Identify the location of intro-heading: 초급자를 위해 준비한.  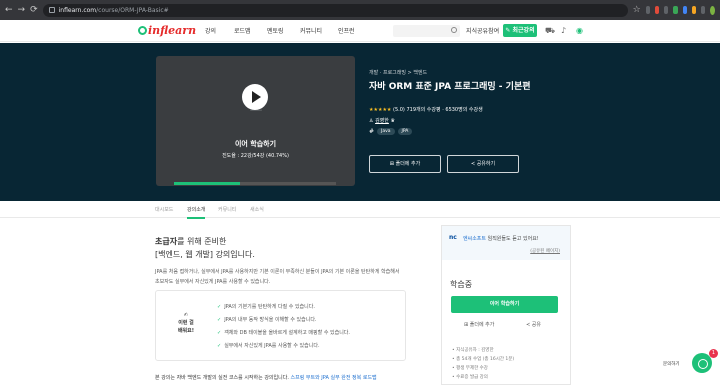
(191, 241).